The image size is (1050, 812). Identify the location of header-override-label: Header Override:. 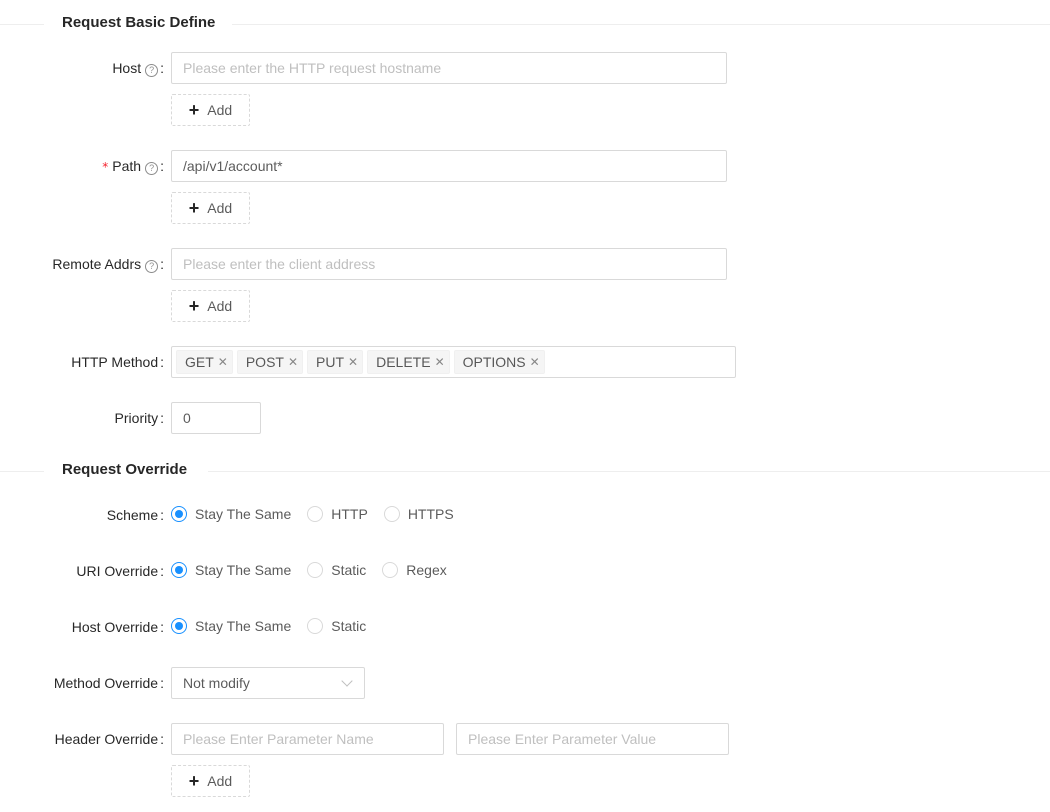
(109, 739).